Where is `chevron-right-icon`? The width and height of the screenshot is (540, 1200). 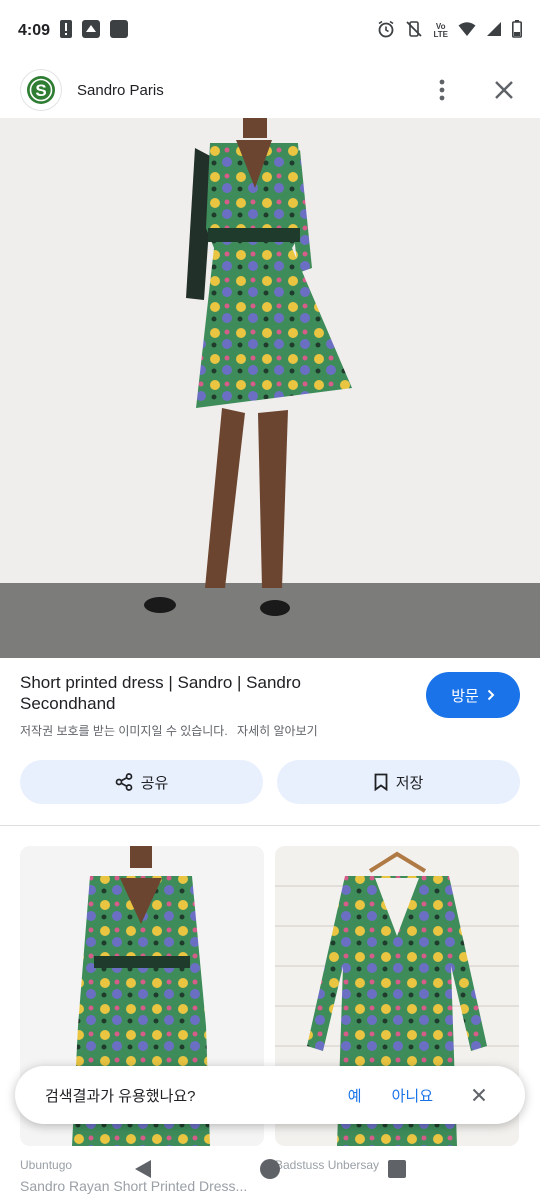
chevron-right-icon is located at coordinates (491, 695).